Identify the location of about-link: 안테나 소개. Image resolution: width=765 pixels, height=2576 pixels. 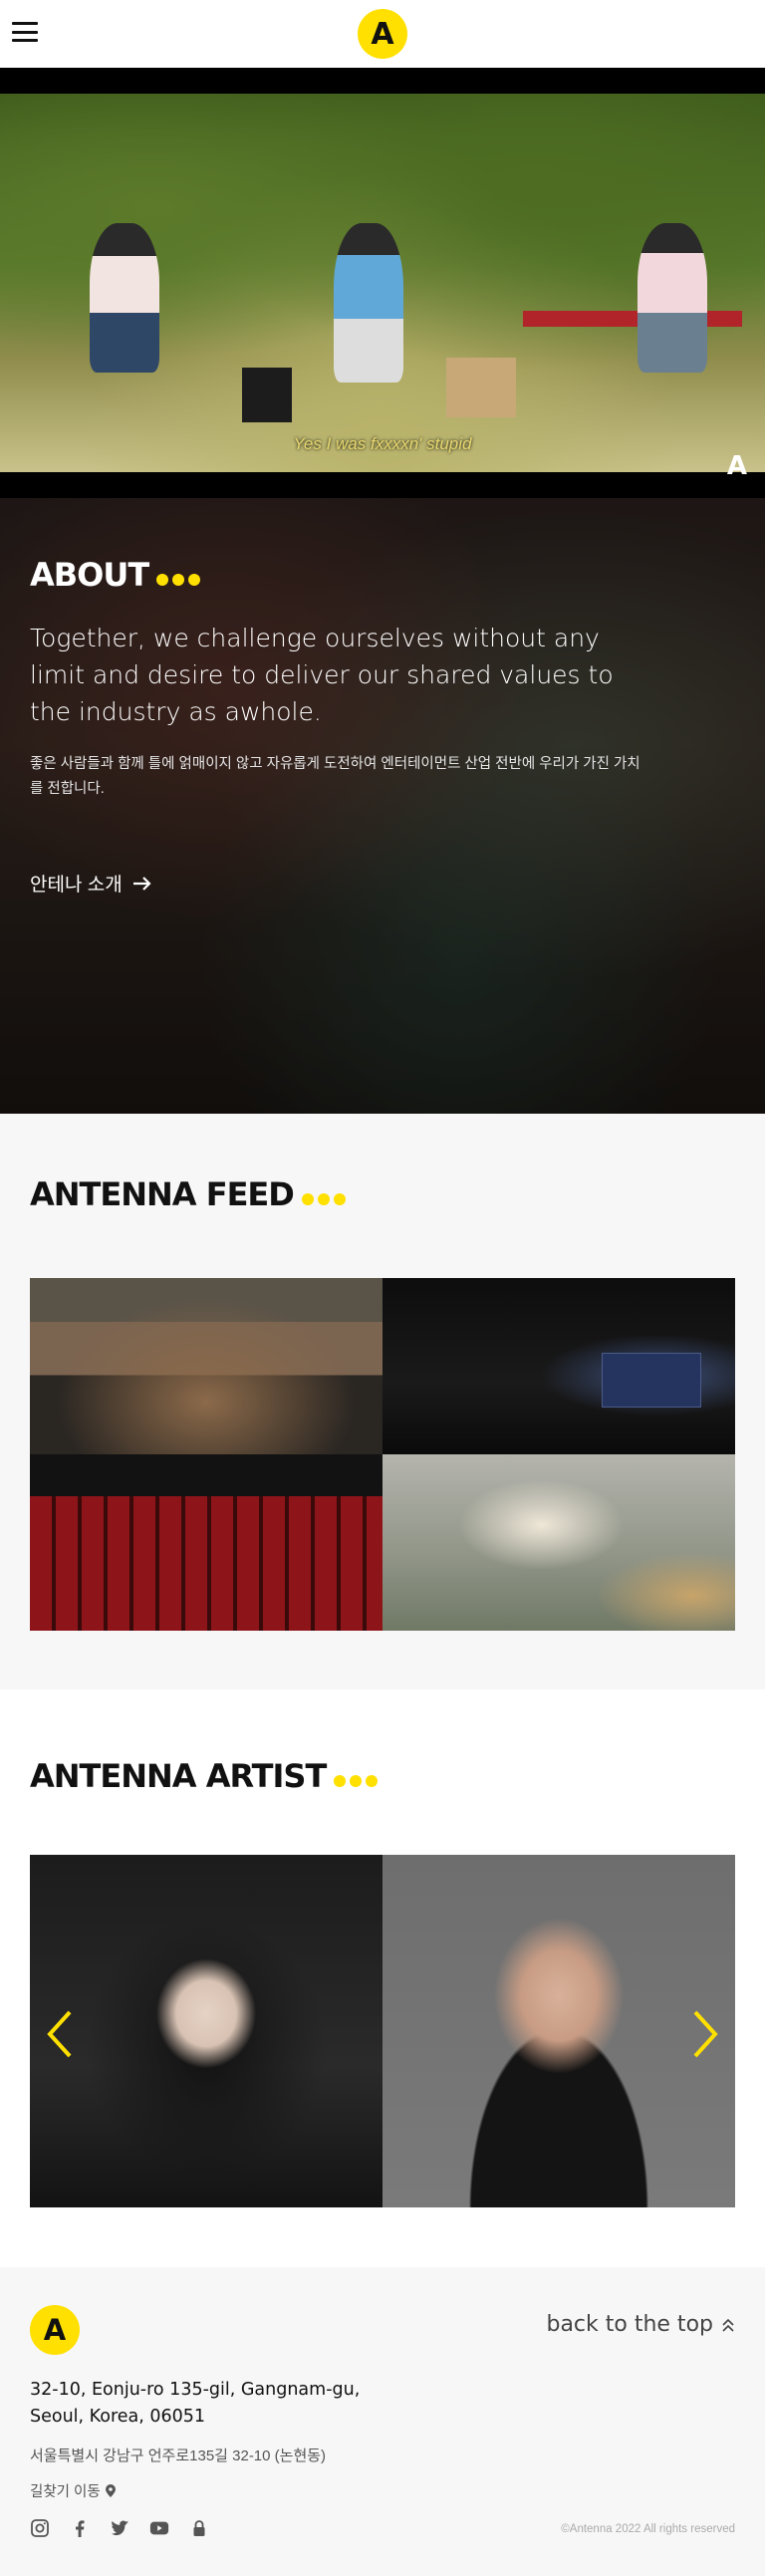
(91, 883).